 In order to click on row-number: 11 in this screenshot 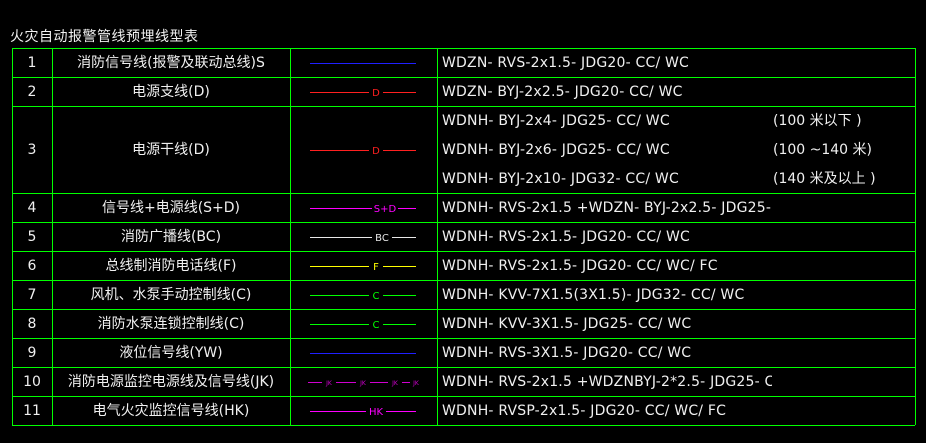, I will do `click(32, 411)`.